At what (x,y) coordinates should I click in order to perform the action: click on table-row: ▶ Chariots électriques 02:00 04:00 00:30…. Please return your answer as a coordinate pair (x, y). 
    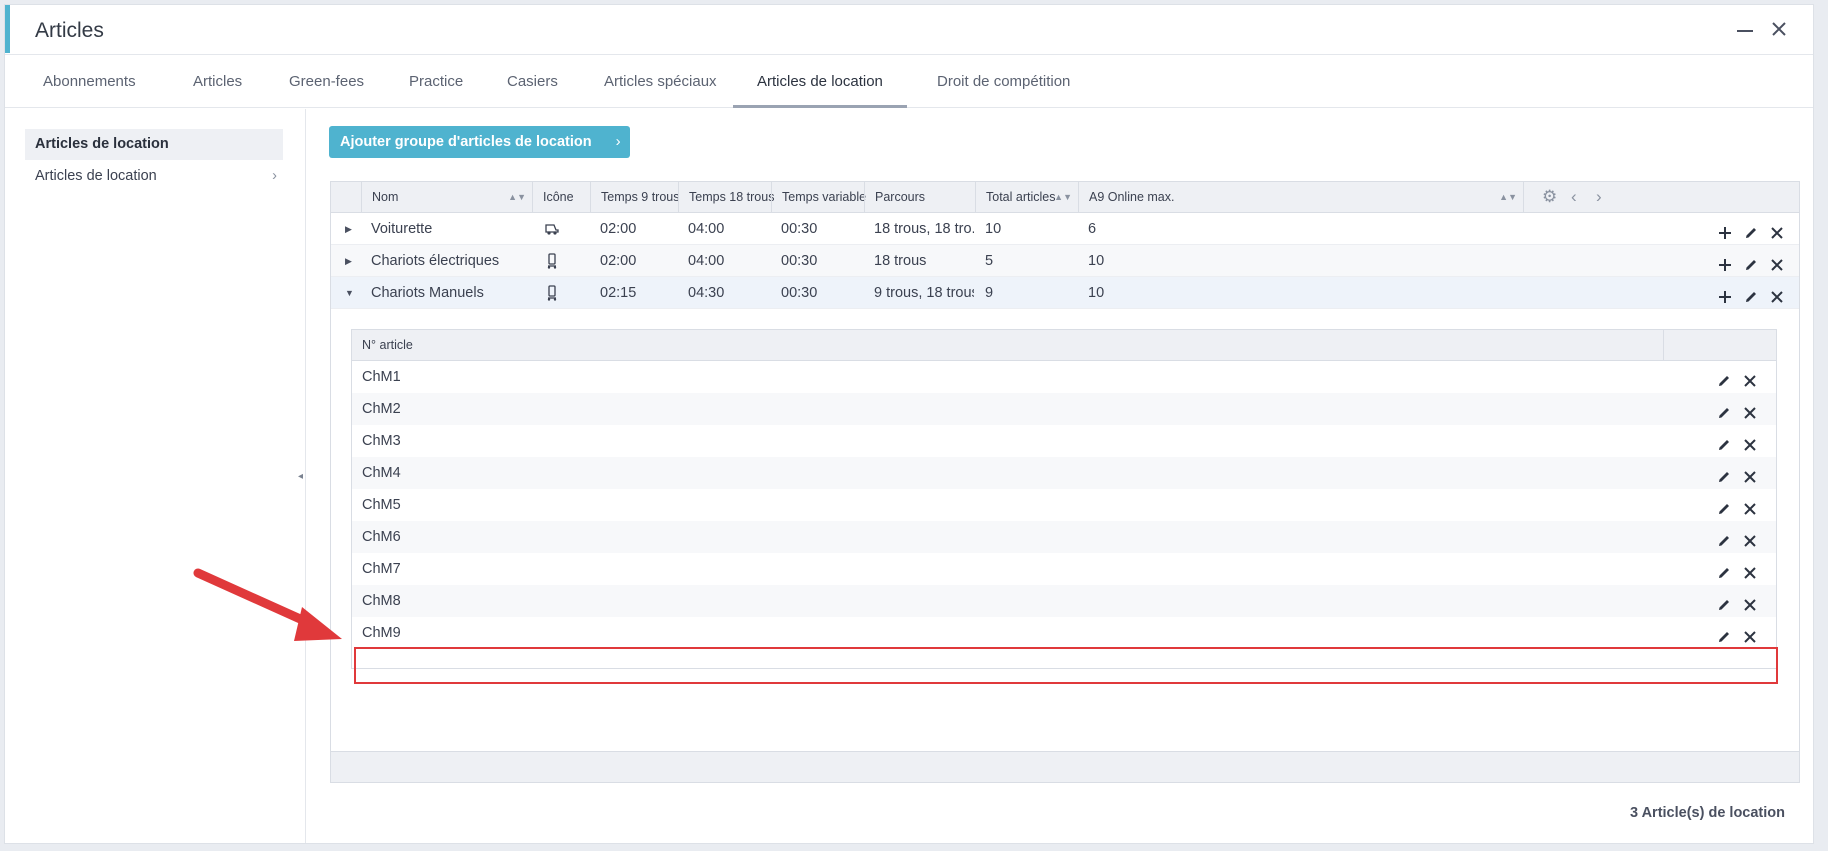
    Looking at the image, I should click on (1065, 261).